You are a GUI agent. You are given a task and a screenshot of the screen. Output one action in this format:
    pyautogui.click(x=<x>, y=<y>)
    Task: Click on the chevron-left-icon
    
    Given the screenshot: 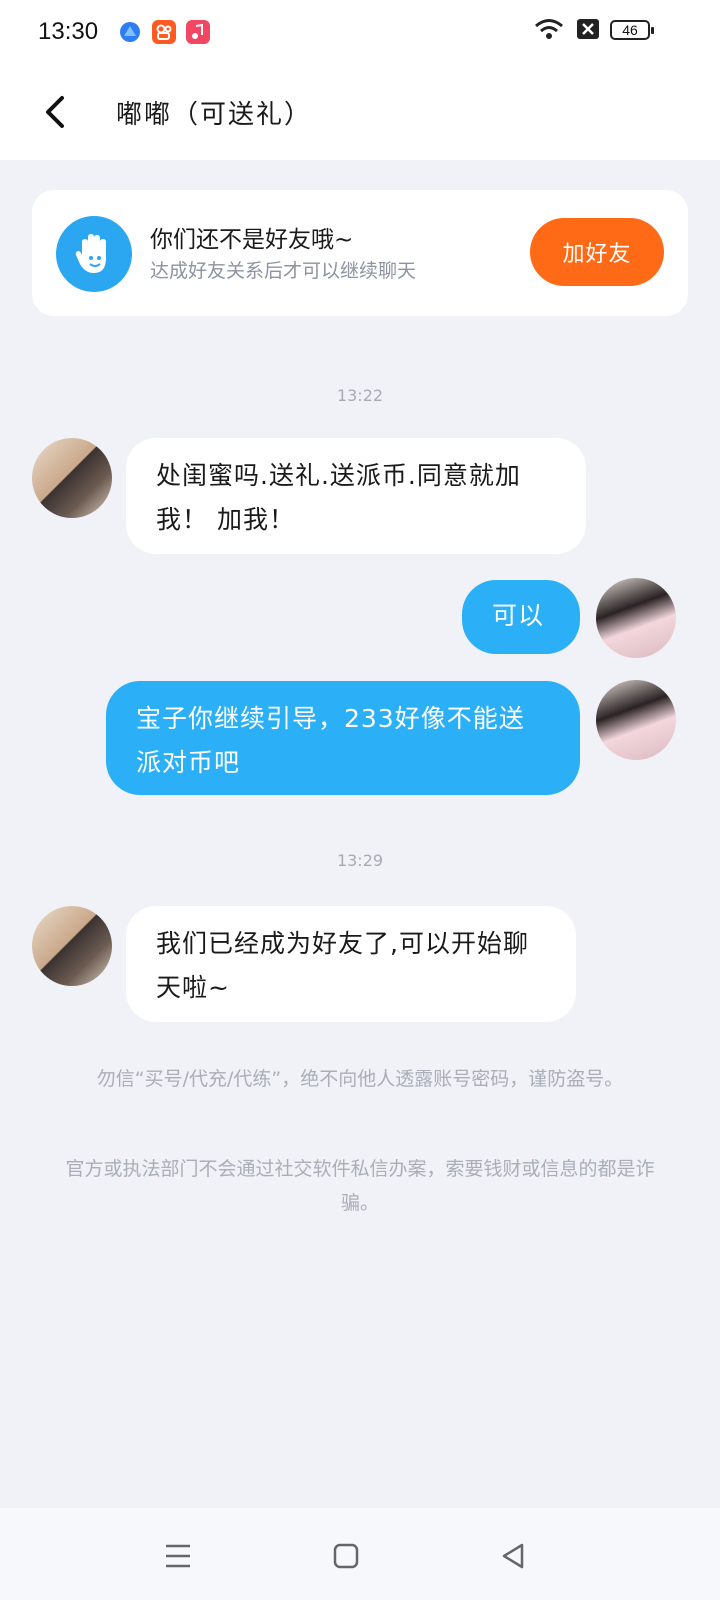 What is the action you would take?
    pyautogui.click(x=56, y=112)
    